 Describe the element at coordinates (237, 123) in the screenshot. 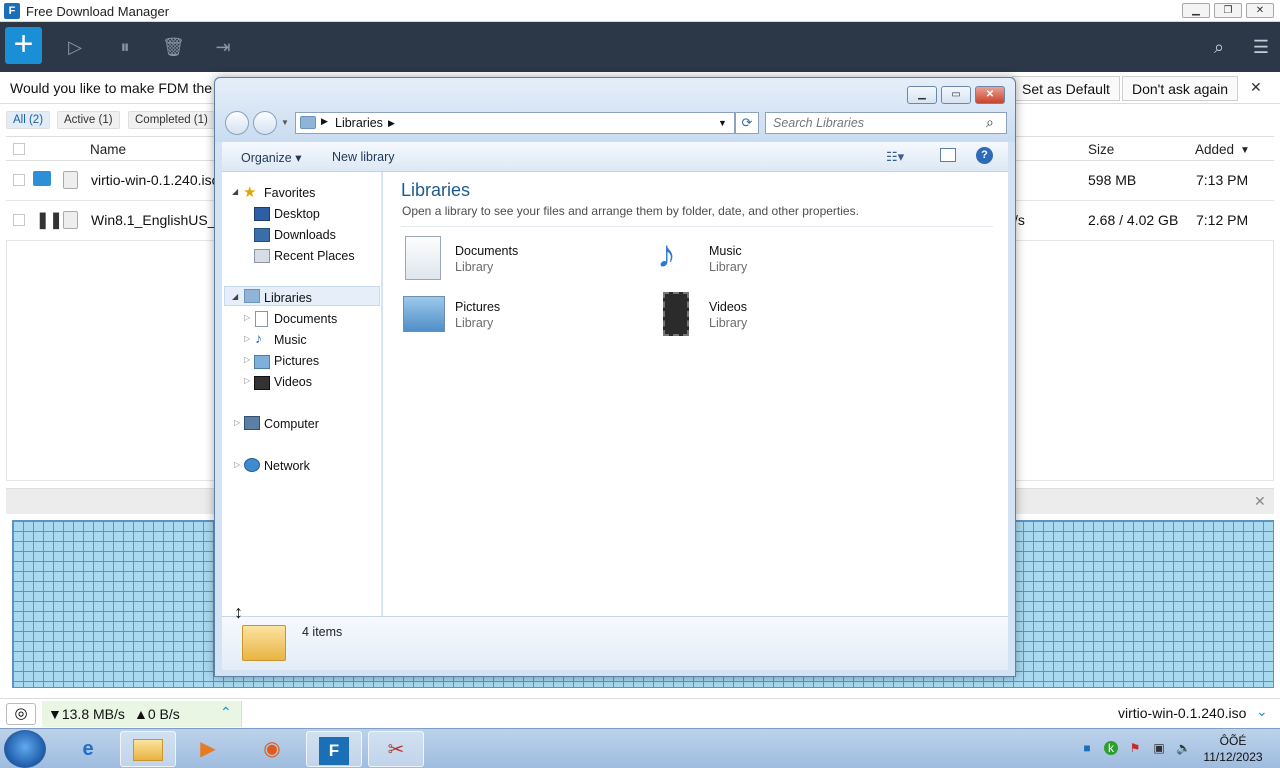

I see `back-button` at that location.